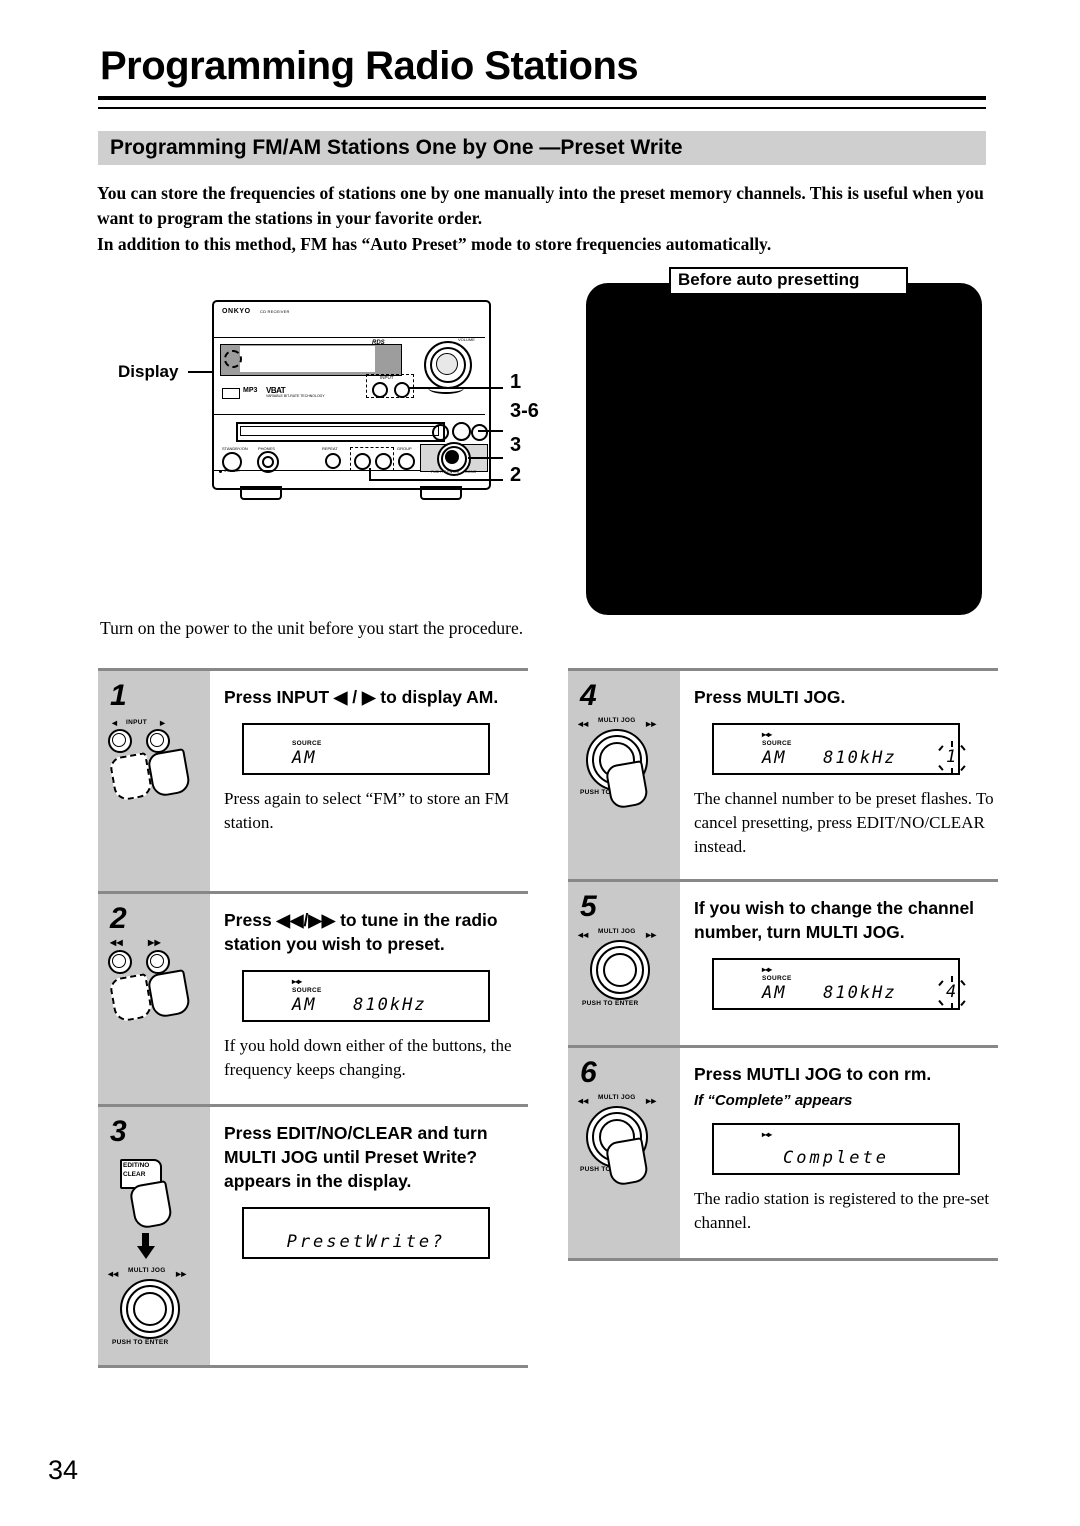 Image resolution: width=1080 pixels, height=1526 pixels. I want to click on step-5-lcd: ▸◂▸ SOURCE AM 810kHz 4, so click(839, 984).